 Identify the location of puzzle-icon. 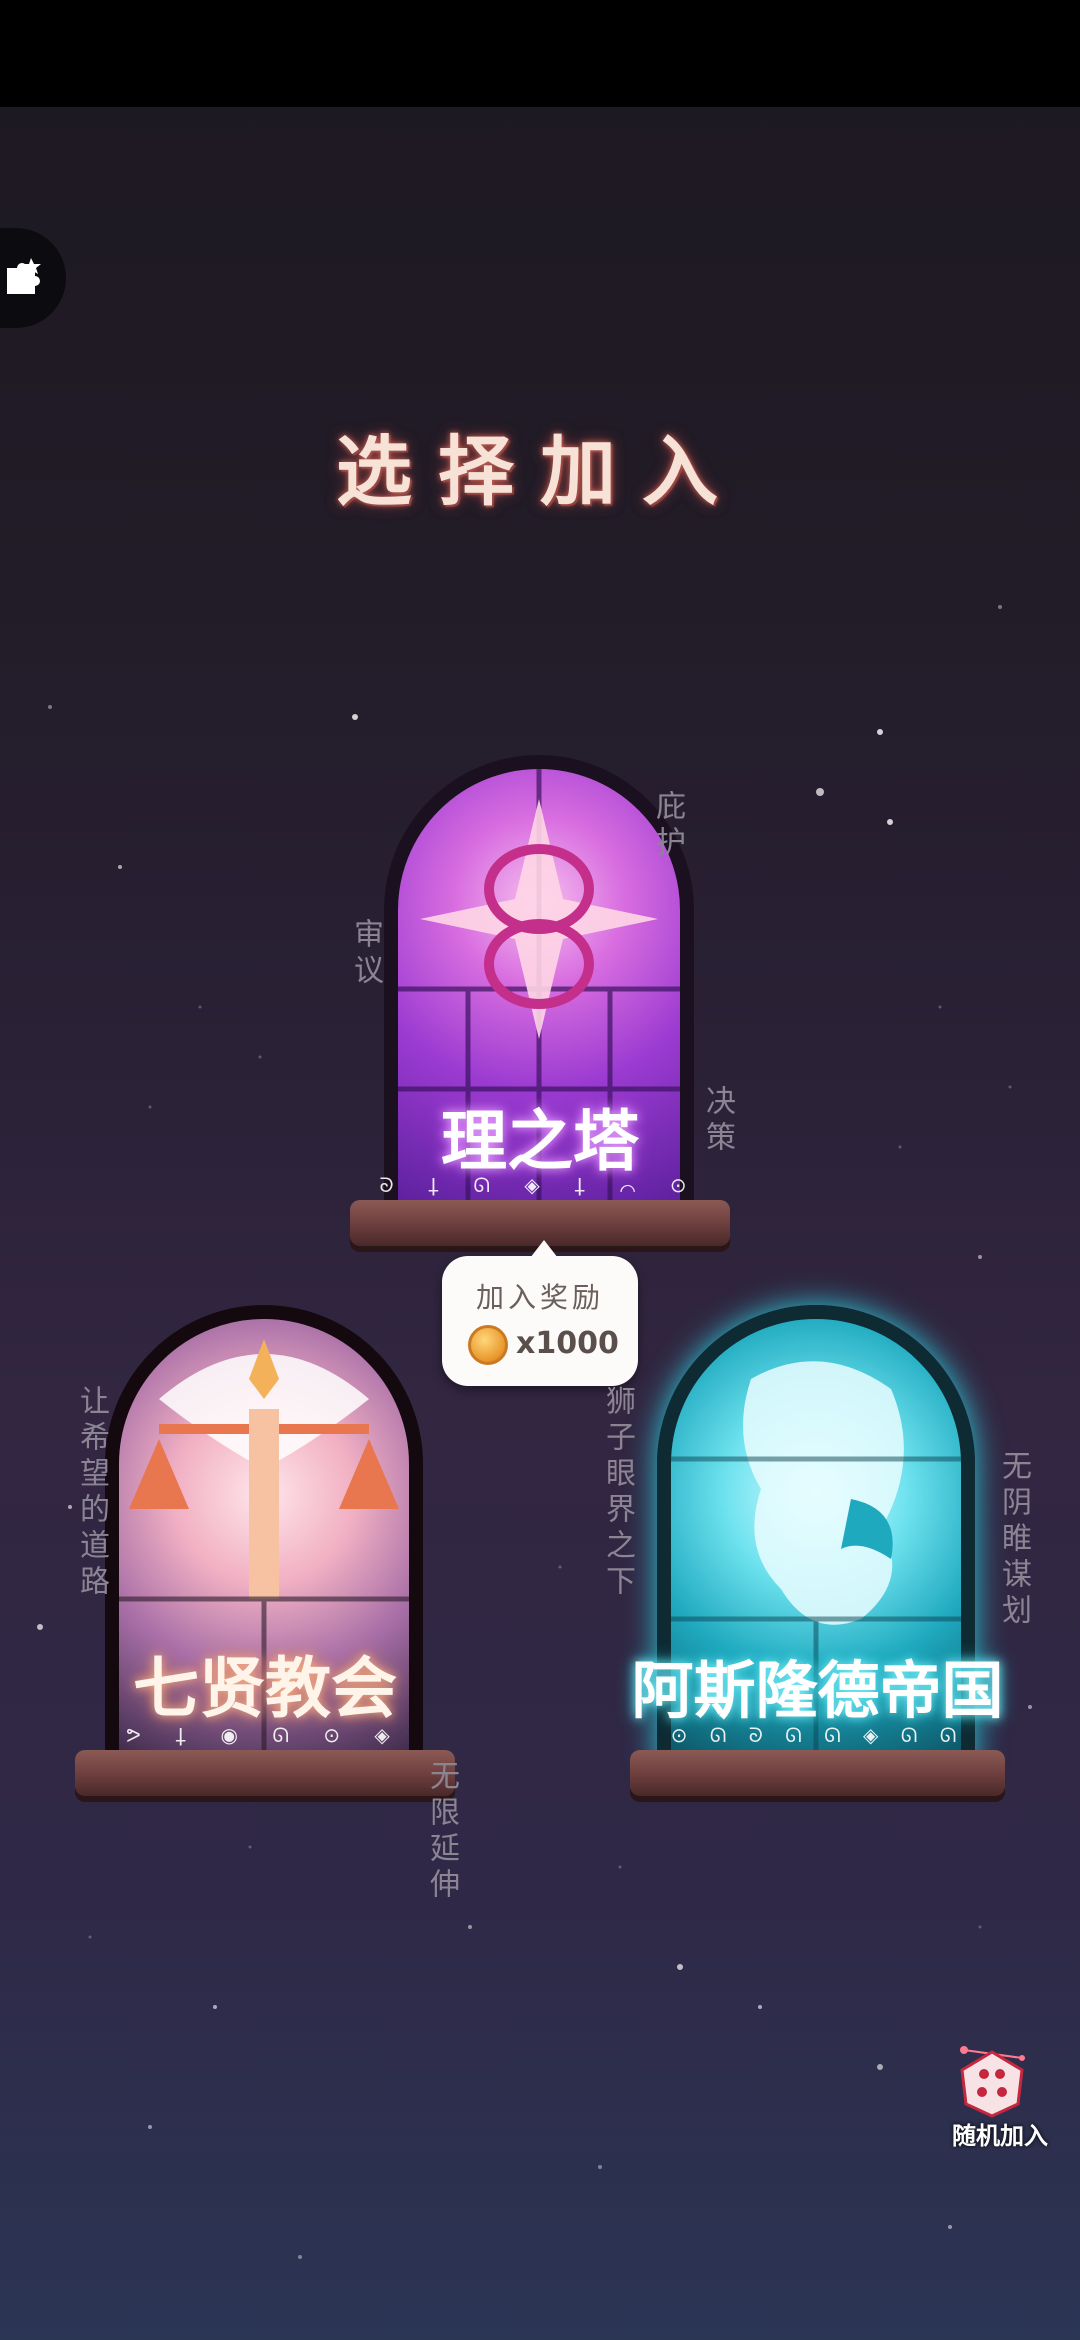
(23, 278).